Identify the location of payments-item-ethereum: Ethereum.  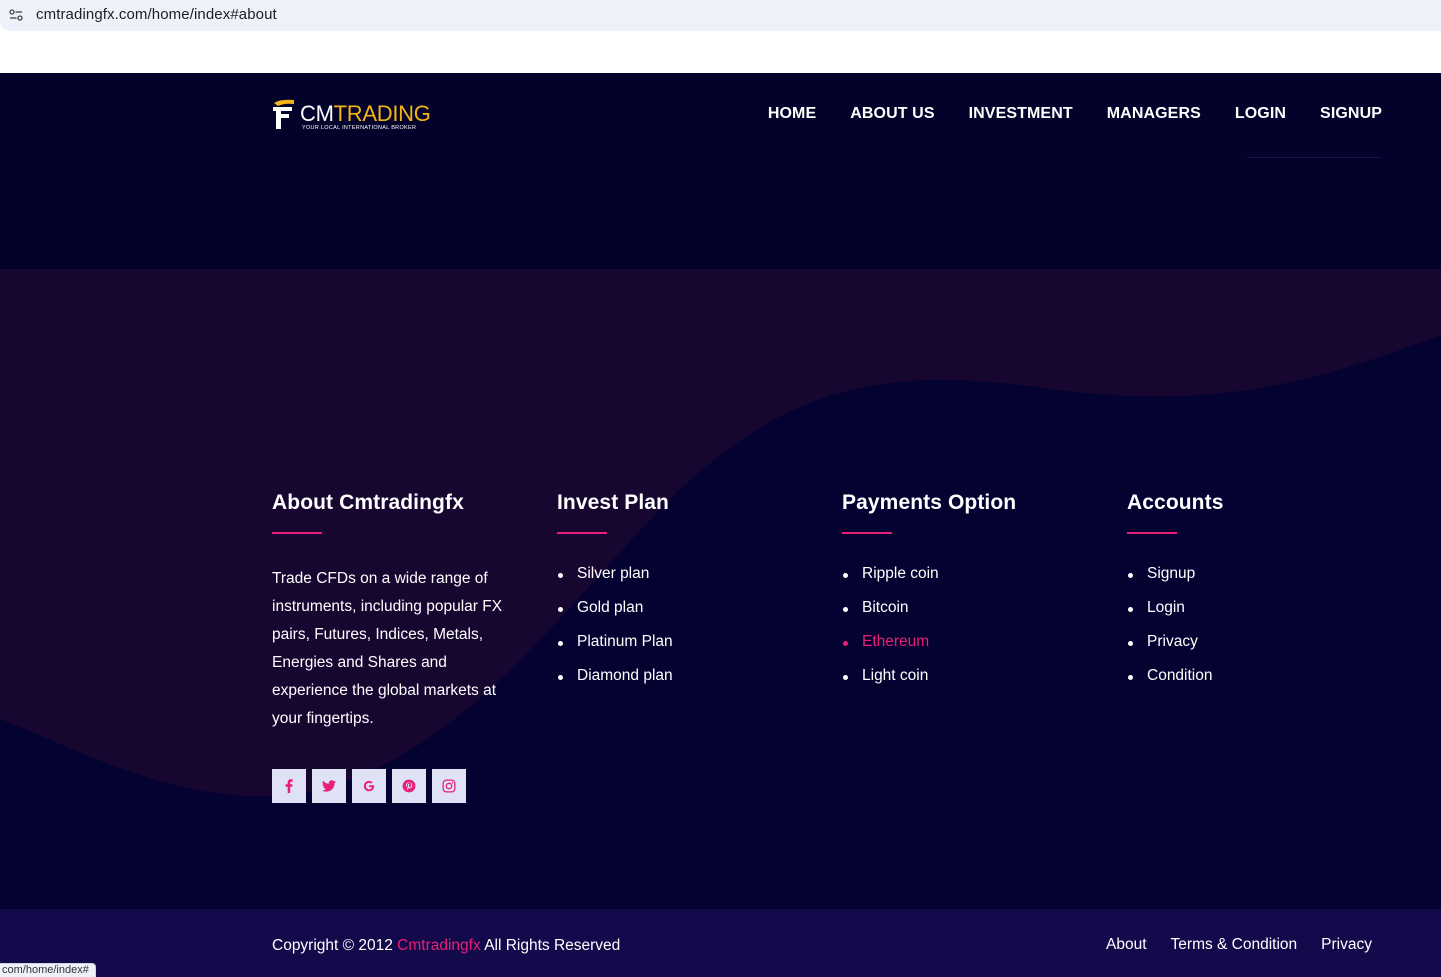
(929, 650).